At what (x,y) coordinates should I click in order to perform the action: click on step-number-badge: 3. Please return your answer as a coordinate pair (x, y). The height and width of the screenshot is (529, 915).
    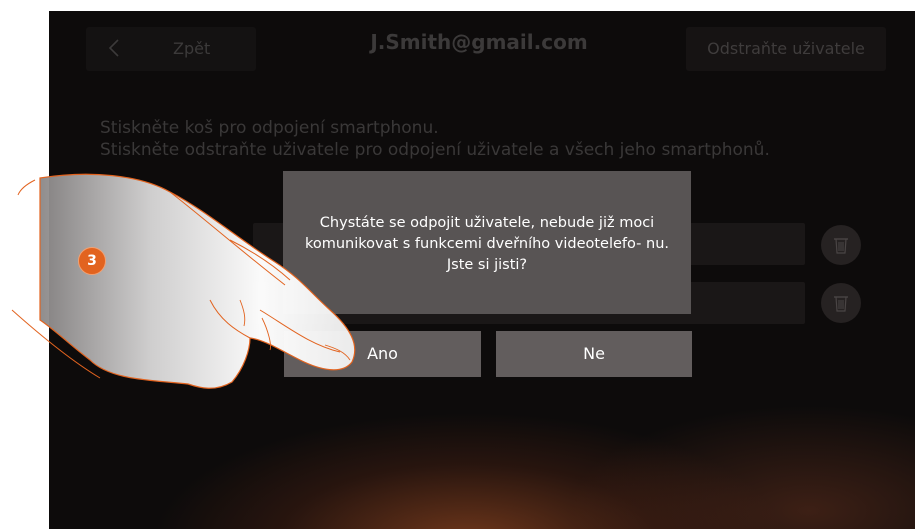
    Looking at the image, I should click on (92, 261).